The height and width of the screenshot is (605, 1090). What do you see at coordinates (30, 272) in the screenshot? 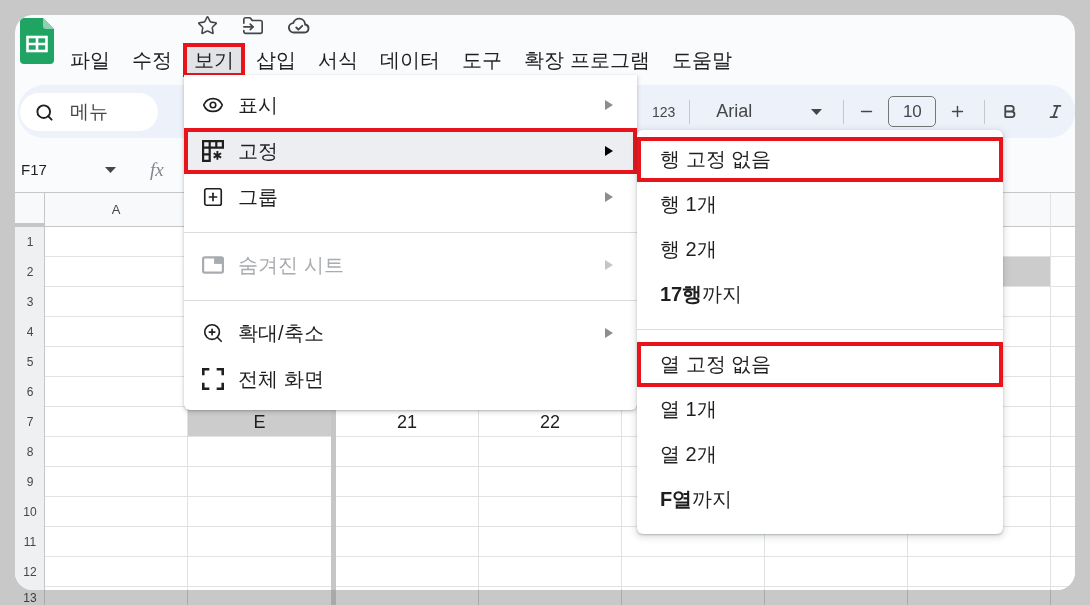
I see `row-number: 2` at bounding box center [30, 272].